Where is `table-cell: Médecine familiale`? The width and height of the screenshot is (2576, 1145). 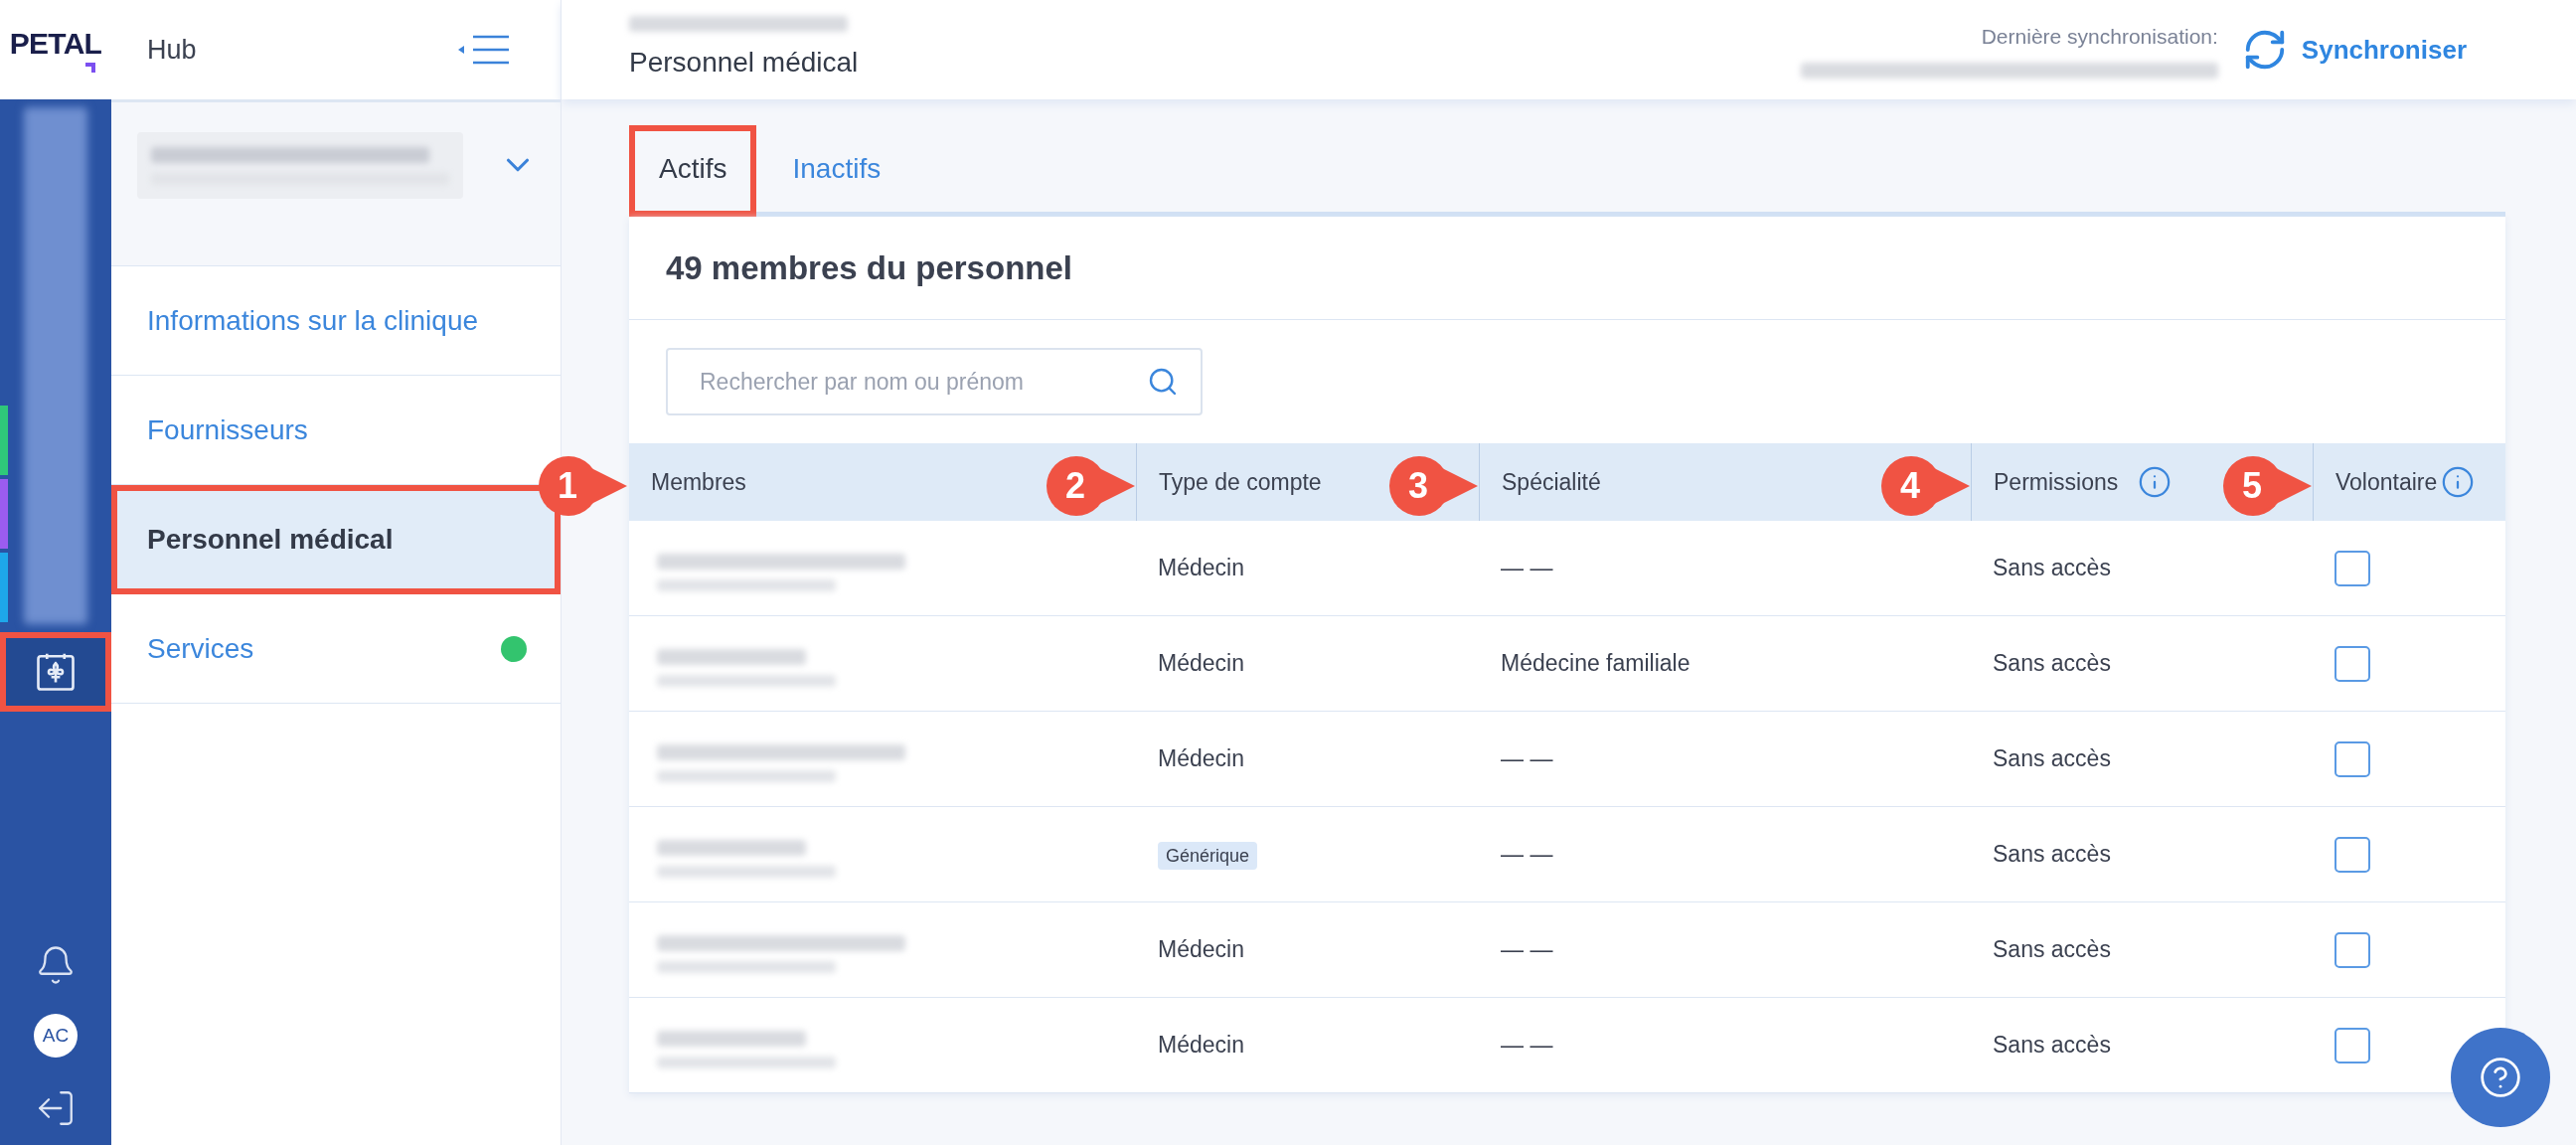 table-cell: Médecine familiale is located at coordinates (1595, 663).